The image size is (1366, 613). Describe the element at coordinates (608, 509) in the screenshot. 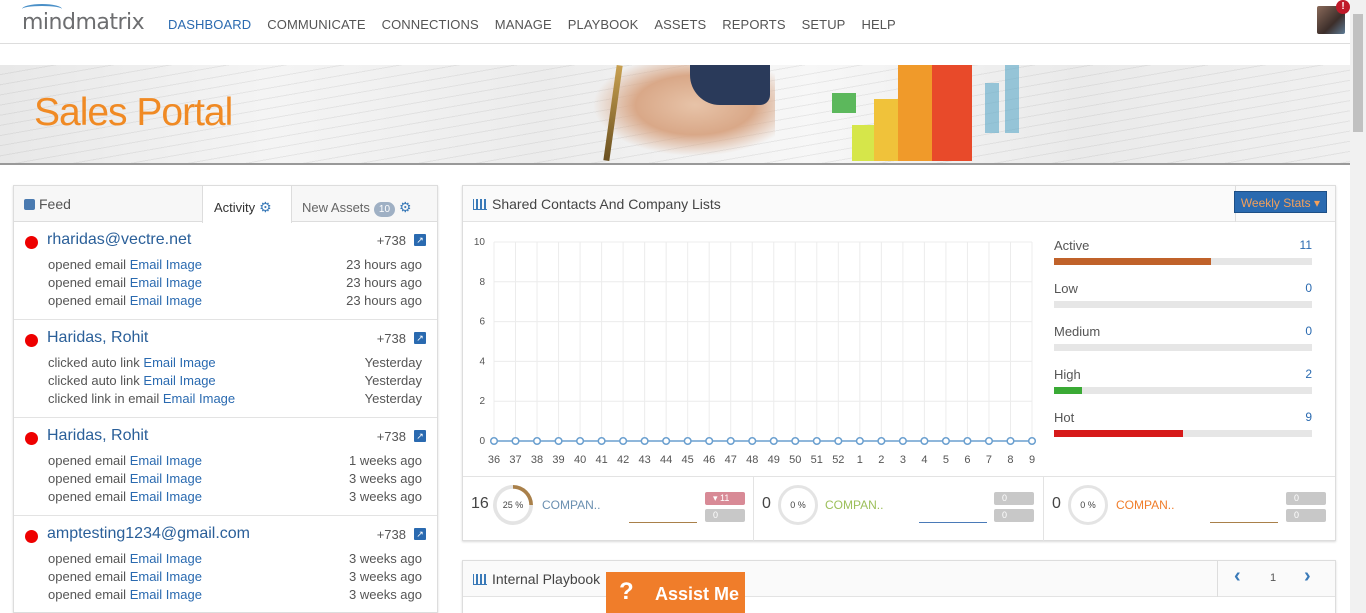

I see `company-summary-cell: 16 25 % COMPAN.. ▾ 11 0` at that location.